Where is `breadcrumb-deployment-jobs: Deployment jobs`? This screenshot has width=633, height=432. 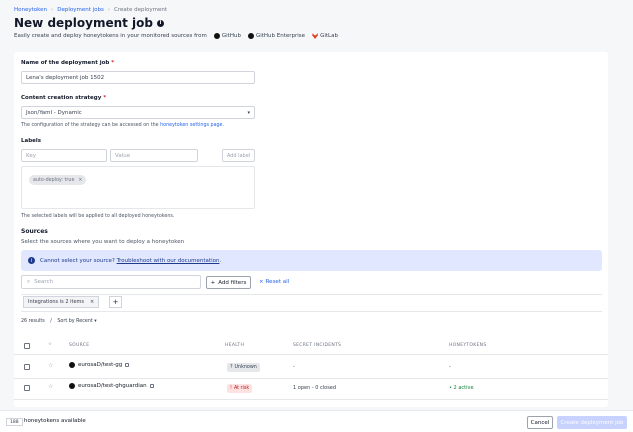
breadcrumb-deployment-jobs: Deployment jobs is located at coordinates (80, 10).